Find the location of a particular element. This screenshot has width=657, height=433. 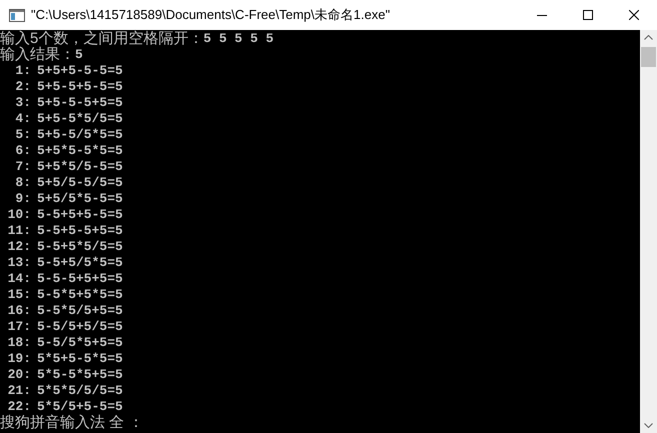

row-number: 13: is located at coordinates (18, 263).